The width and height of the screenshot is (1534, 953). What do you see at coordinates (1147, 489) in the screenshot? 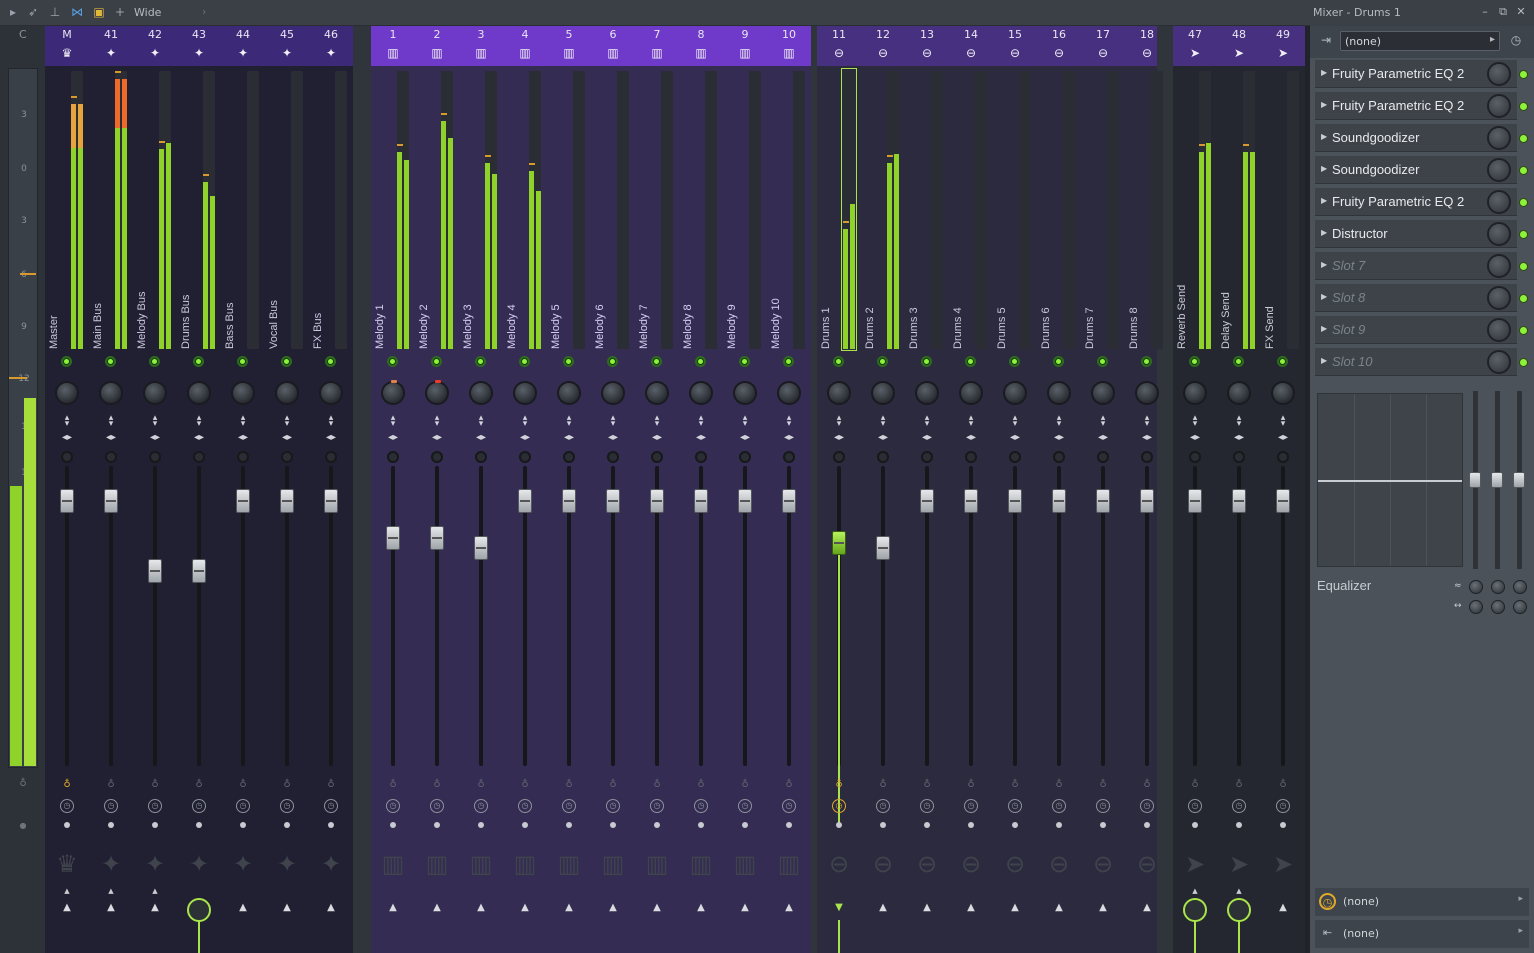
I see `mixer-track-18: 18 ⊖ Drums 8 ▴ ▾ ◂▸ ♁ ◷ ⊖ ▲` at bounding box center [1147, 489].